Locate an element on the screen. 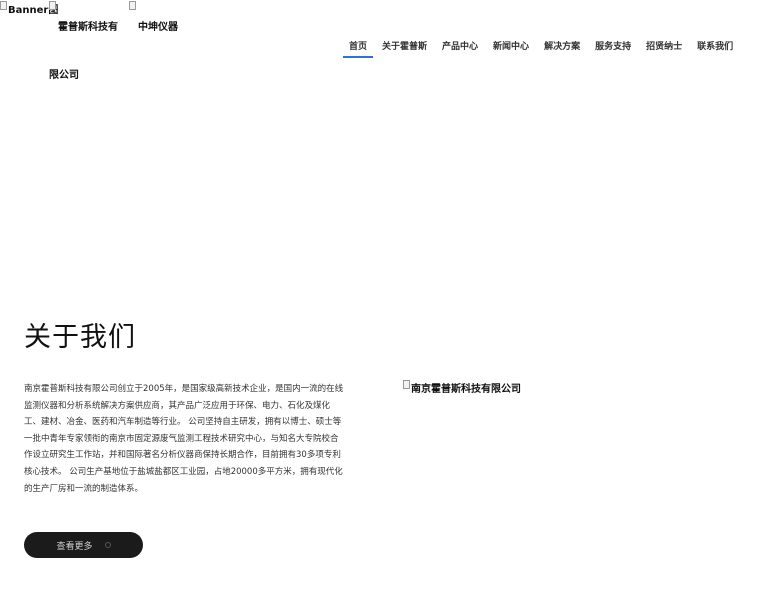 This screenshot has width=760, height=600. photo-alt-text: 南京霍普斯科技有限公司 is located at coordinates (466, 389).